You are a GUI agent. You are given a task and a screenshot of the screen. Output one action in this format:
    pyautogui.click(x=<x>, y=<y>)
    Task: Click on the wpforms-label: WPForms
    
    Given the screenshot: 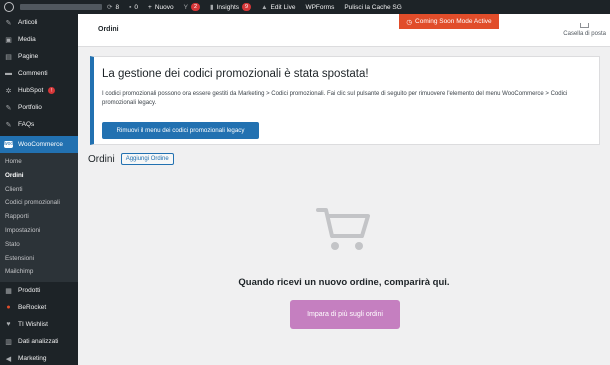 What is the action you would take?
    pyautogui.click(x=320, y=7)
    